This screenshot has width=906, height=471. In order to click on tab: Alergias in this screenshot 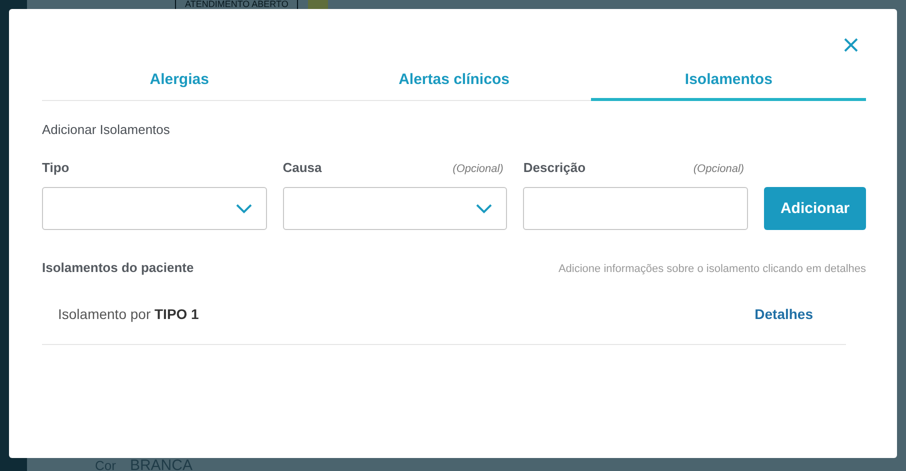, I will do `click(179, 80)`.